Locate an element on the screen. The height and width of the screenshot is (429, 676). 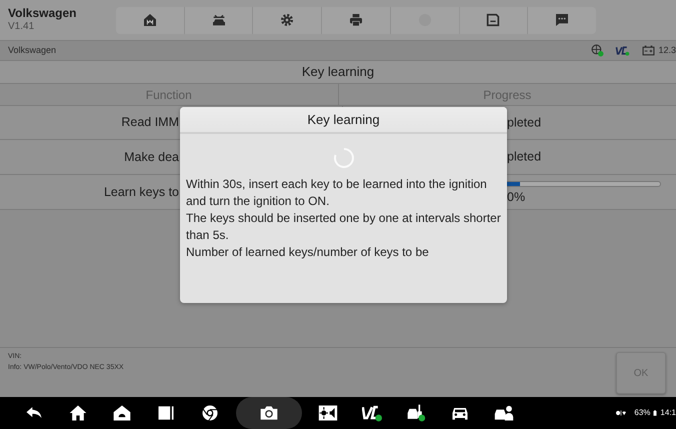
table-cell-text: Read IMM is located at coordinates (150, 123).